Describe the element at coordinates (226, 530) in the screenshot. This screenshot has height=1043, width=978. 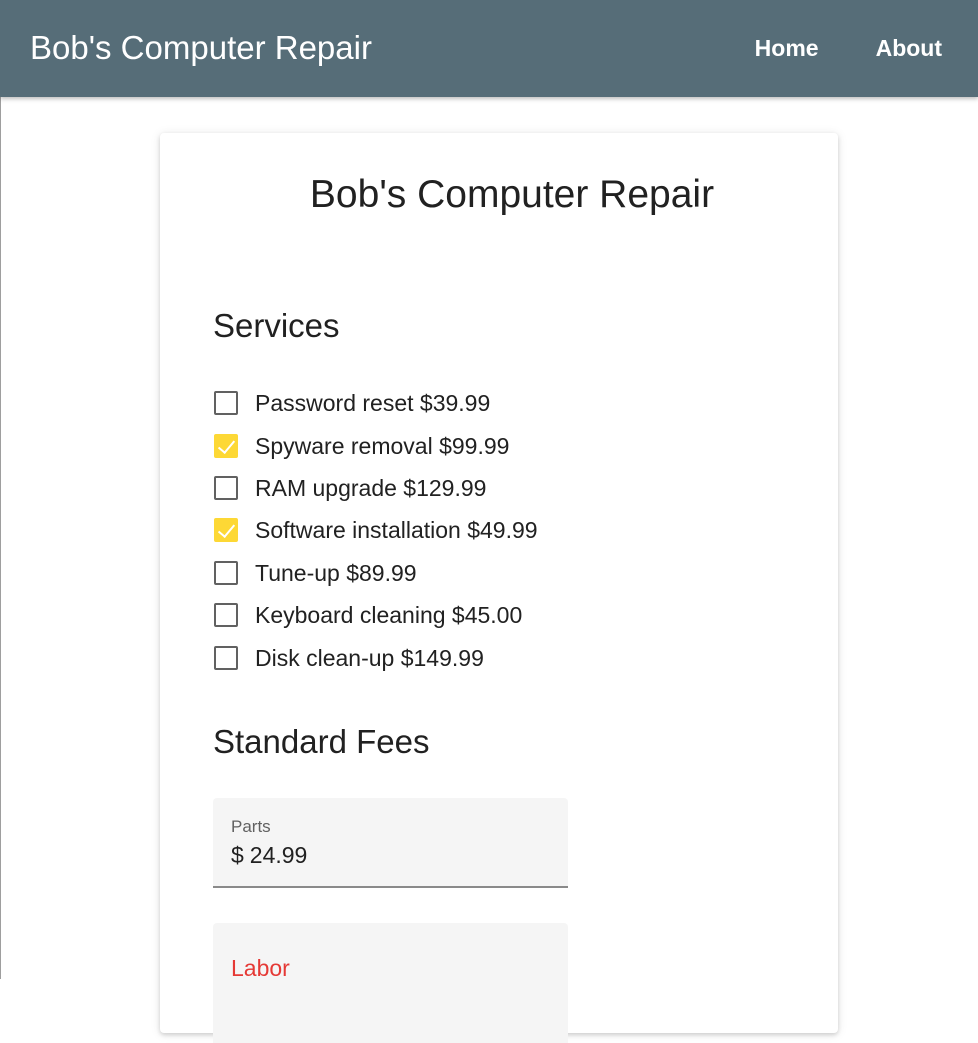
I see `checkbox-software-installation` at that location.